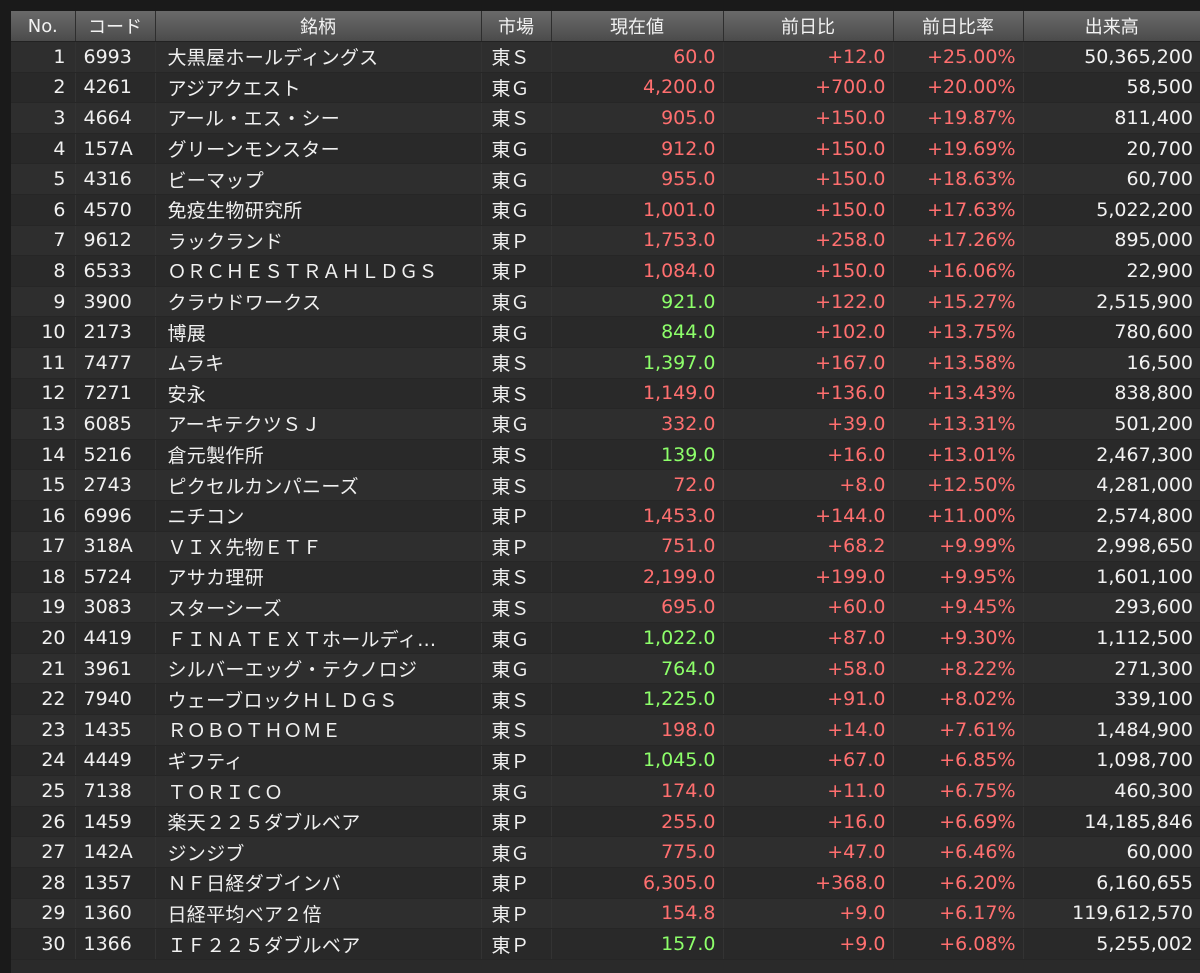  Describe the element at coordinates (43, 822) in the screenshot. I see `row-no: 26` at that location.